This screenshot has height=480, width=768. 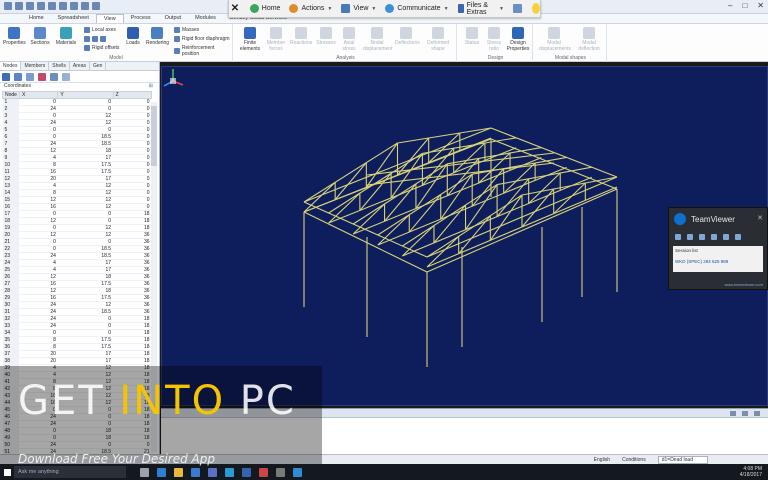 I want to click on axial-stress-button: Axial stress, so click(x=349, y=39).